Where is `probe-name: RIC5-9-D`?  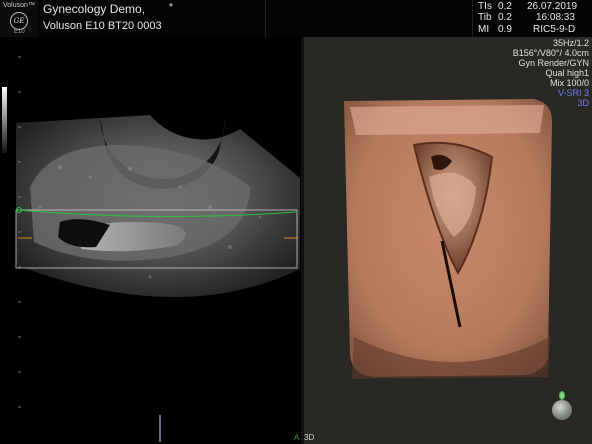 probe-name: RIC5-9-D is located at coordinates (554, 29).